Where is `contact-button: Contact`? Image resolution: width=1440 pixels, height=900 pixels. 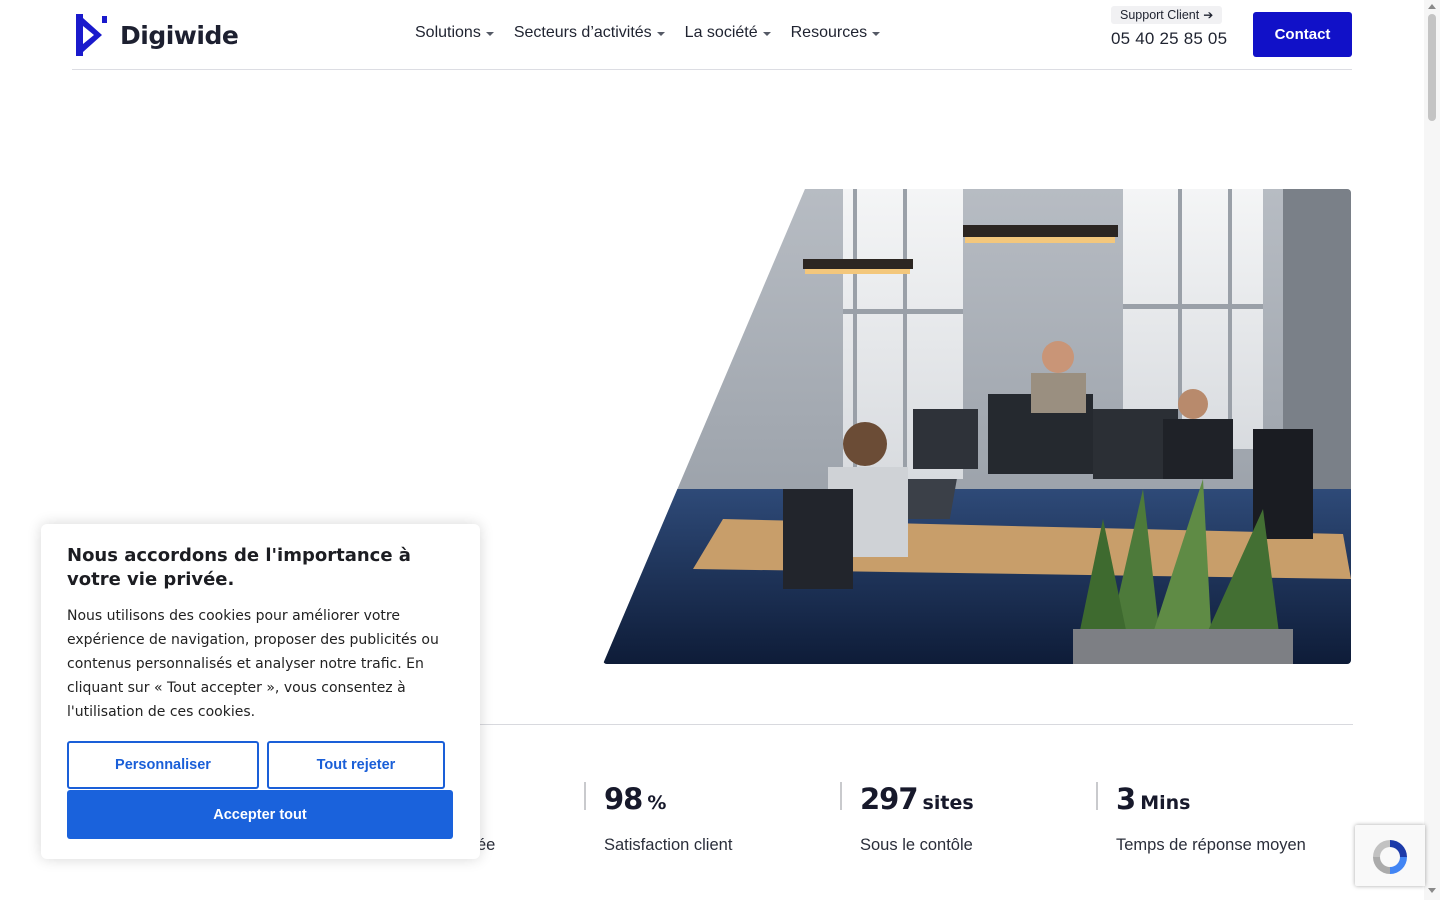 contact-button: Contact is located at coordinates (1302, 34).